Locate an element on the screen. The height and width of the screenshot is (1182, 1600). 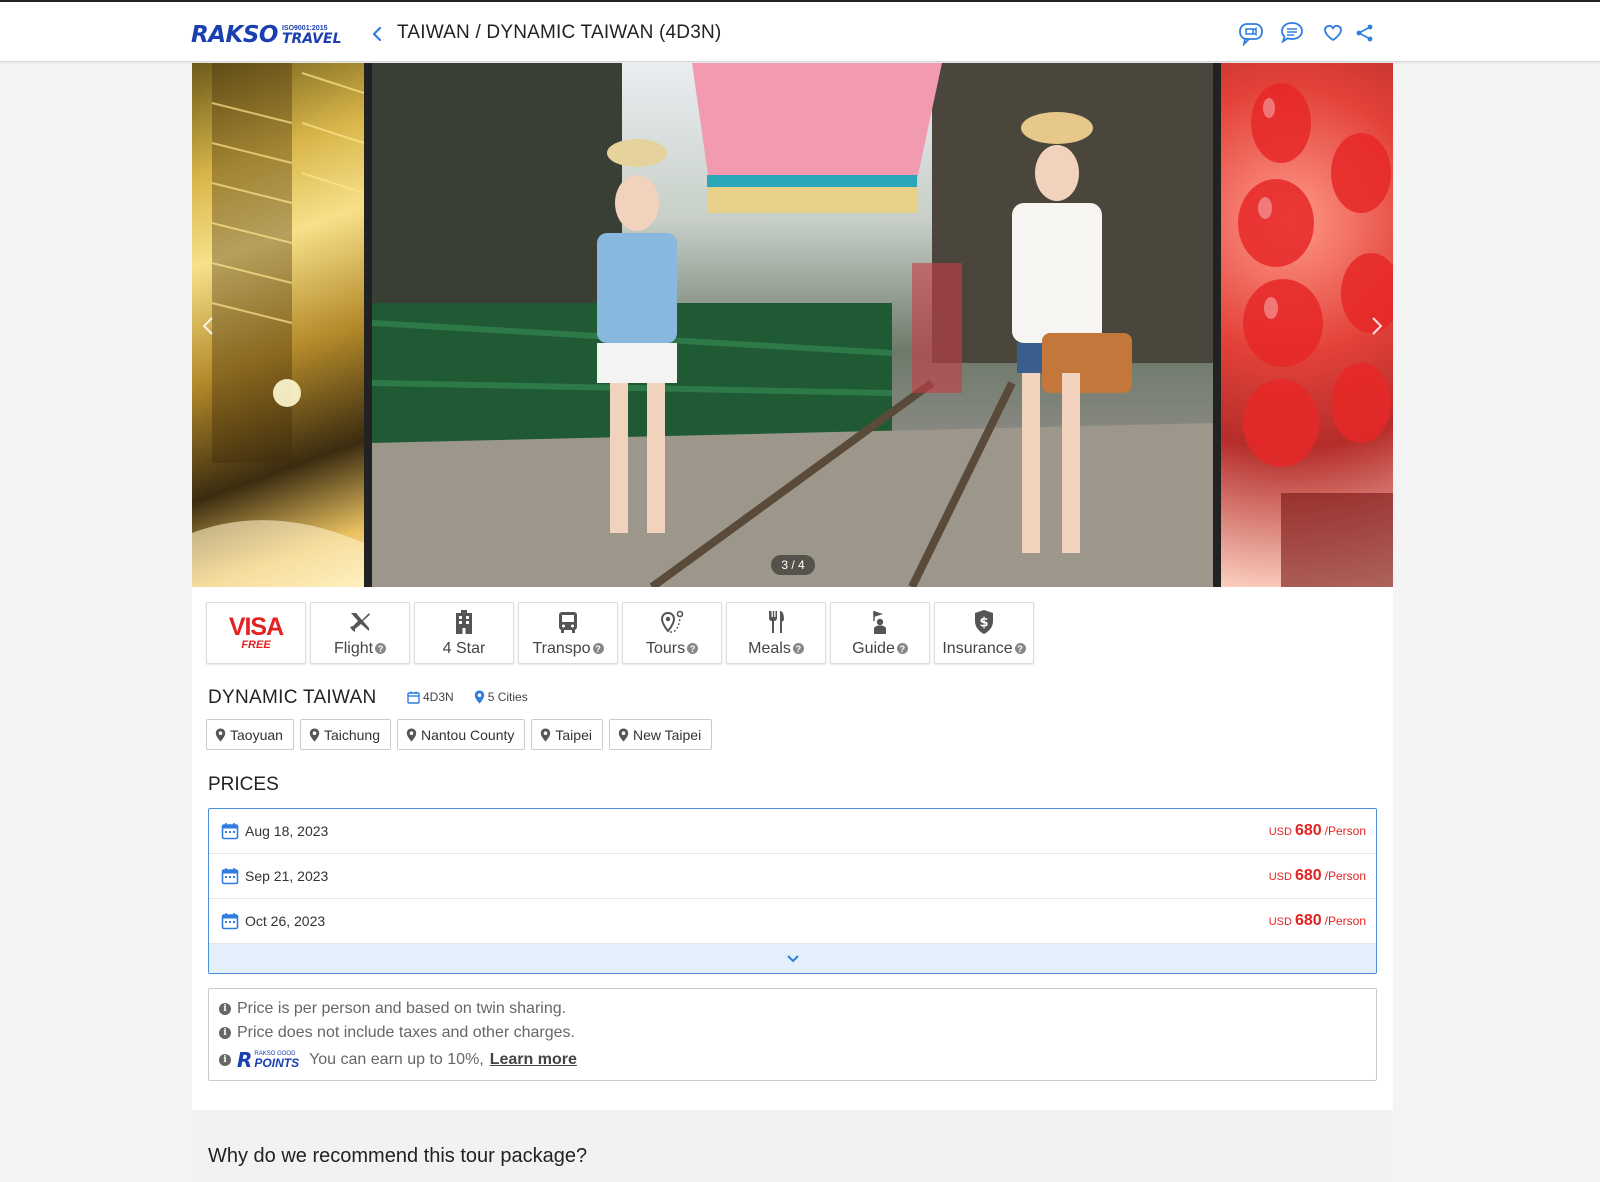
heart-icon is located at coordinates (1333, 33).